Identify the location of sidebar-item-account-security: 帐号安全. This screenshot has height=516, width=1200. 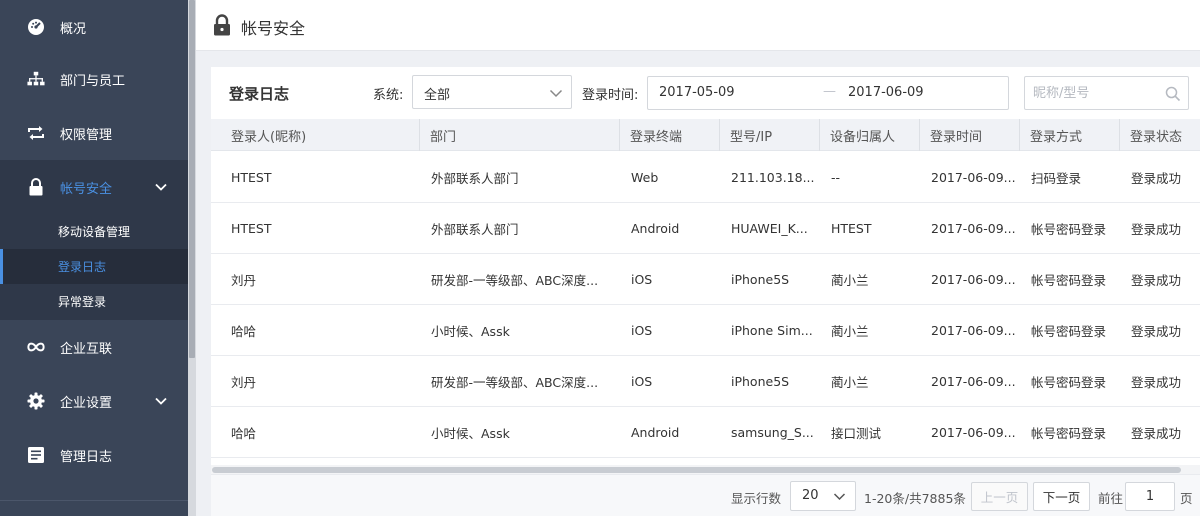
(94, 187).